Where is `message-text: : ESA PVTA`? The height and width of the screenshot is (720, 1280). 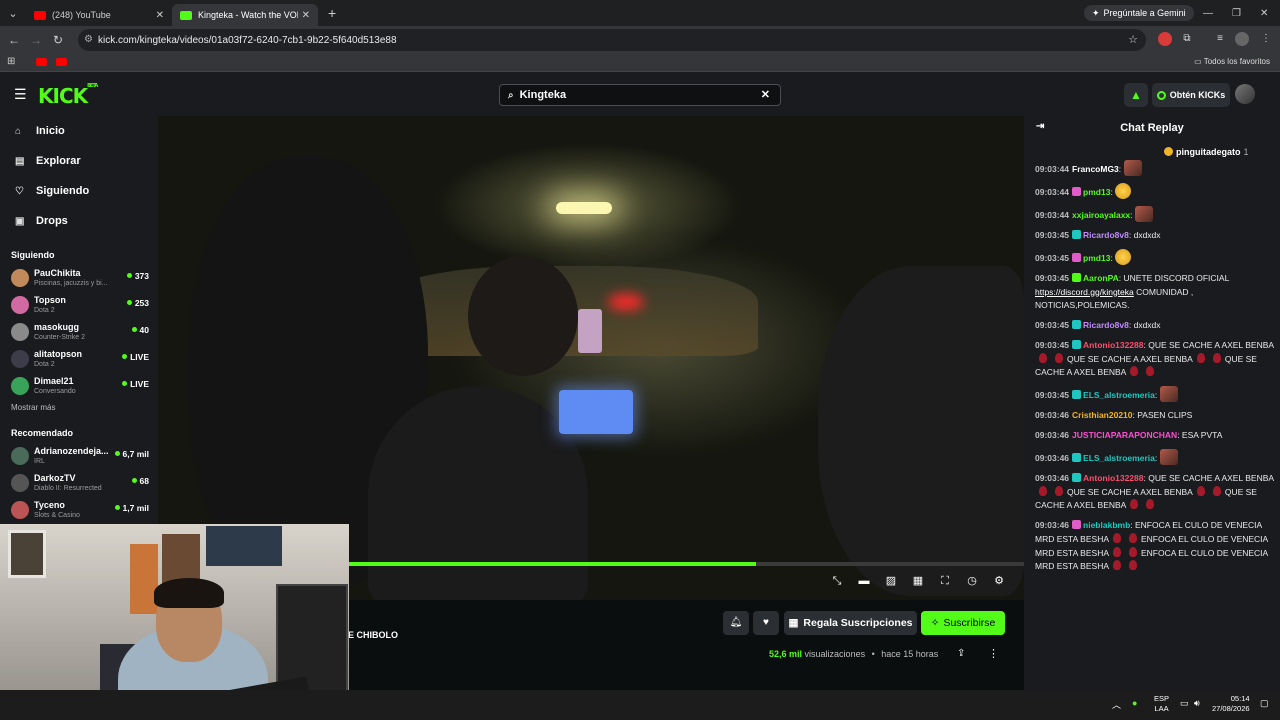 message-text: : ESA PVTA is located at coordinates (1200, 435).